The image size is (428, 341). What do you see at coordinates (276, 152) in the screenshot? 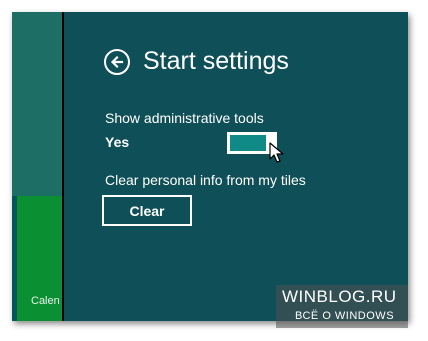
I see `mouse-pointer-icon` at bounding box center [276, 152].